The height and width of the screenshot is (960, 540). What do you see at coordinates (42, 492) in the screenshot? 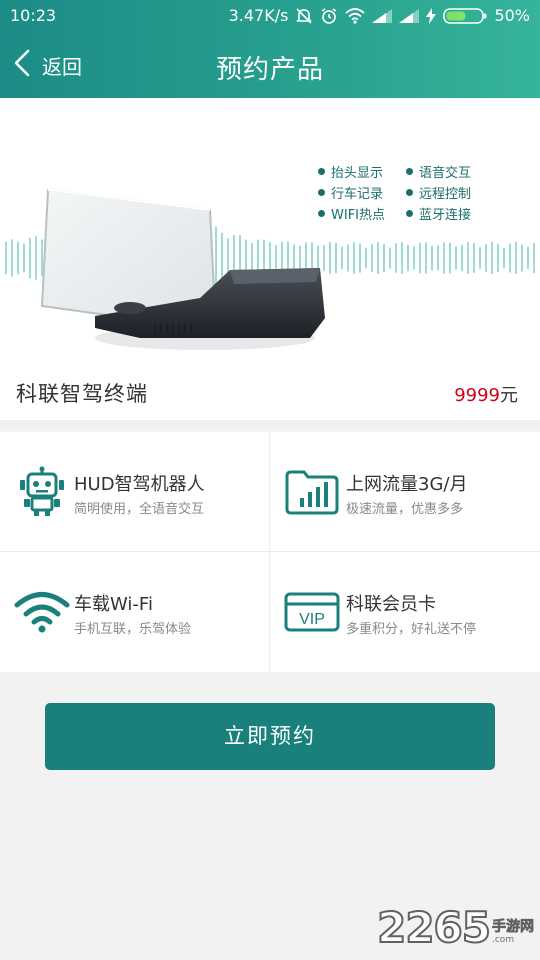
I see `robot-icon` at bounding box center [42, 492].